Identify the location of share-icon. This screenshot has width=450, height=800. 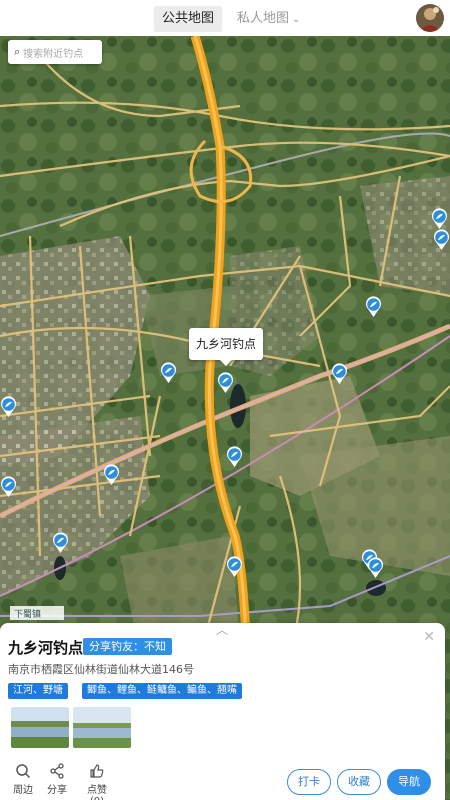
(57, 771).